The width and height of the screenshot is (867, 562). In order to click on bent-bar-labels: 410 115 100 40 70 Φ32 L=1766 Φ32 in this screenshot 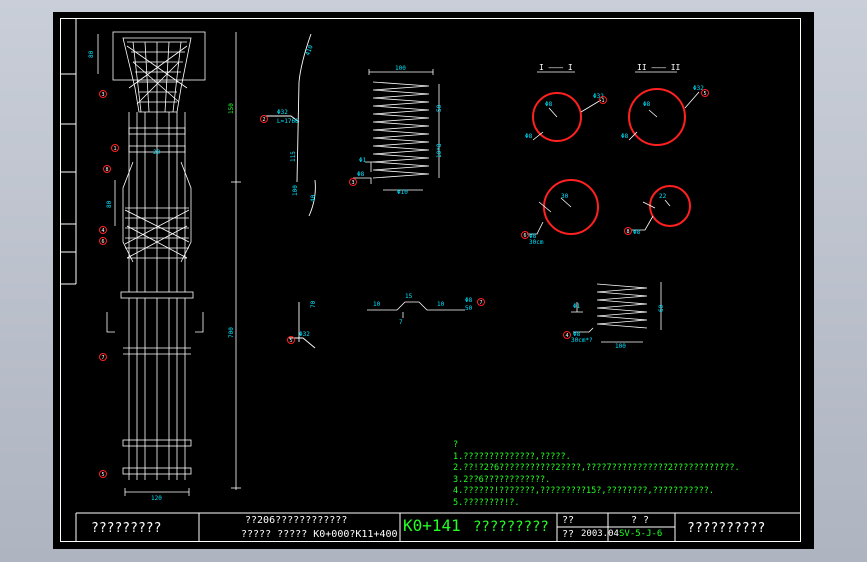, I will do `click(297, 191)`.